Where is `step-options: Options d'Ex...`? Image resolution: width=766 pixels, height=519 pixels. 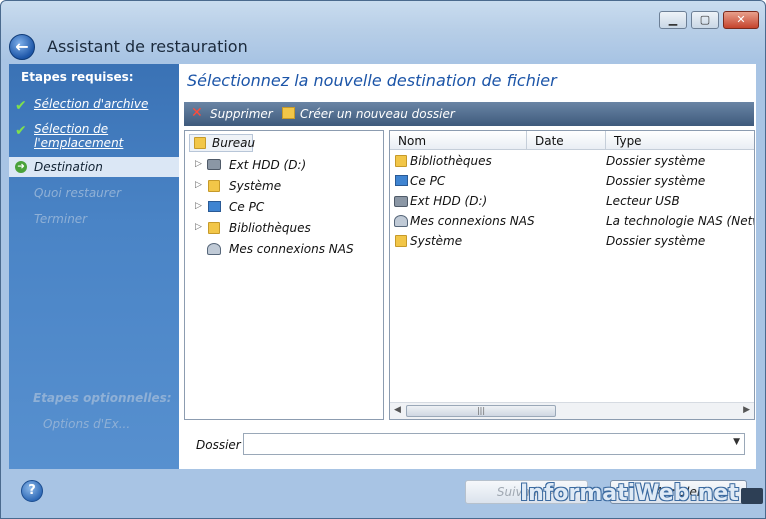 step-options: Options d'Ex... is located at coordinates (87, 424).